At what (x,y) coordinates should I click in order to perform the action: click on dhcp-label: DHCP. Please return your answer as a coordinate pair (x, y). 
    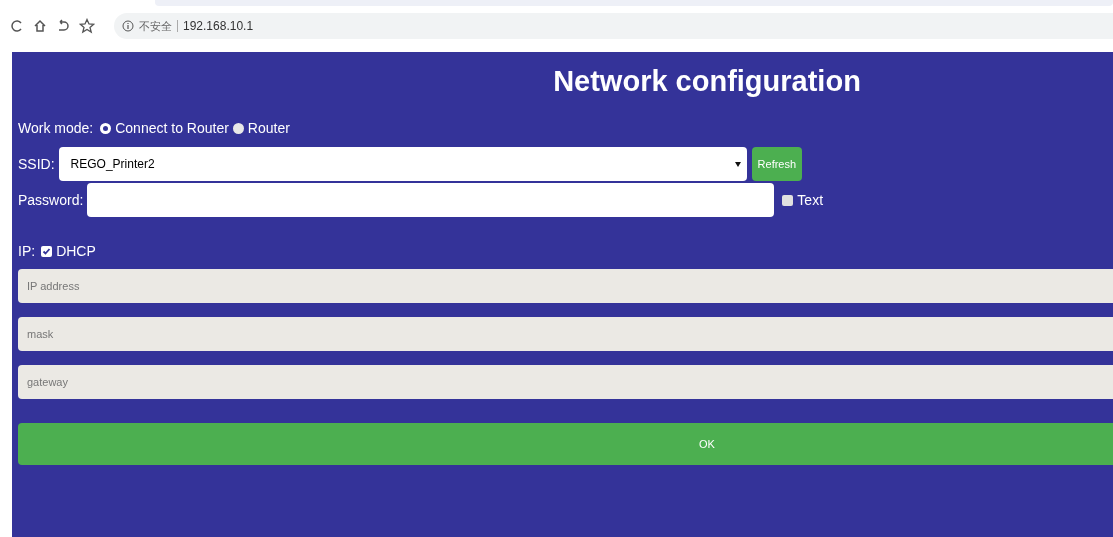
    Looking at the image, I should click on (76, 251).